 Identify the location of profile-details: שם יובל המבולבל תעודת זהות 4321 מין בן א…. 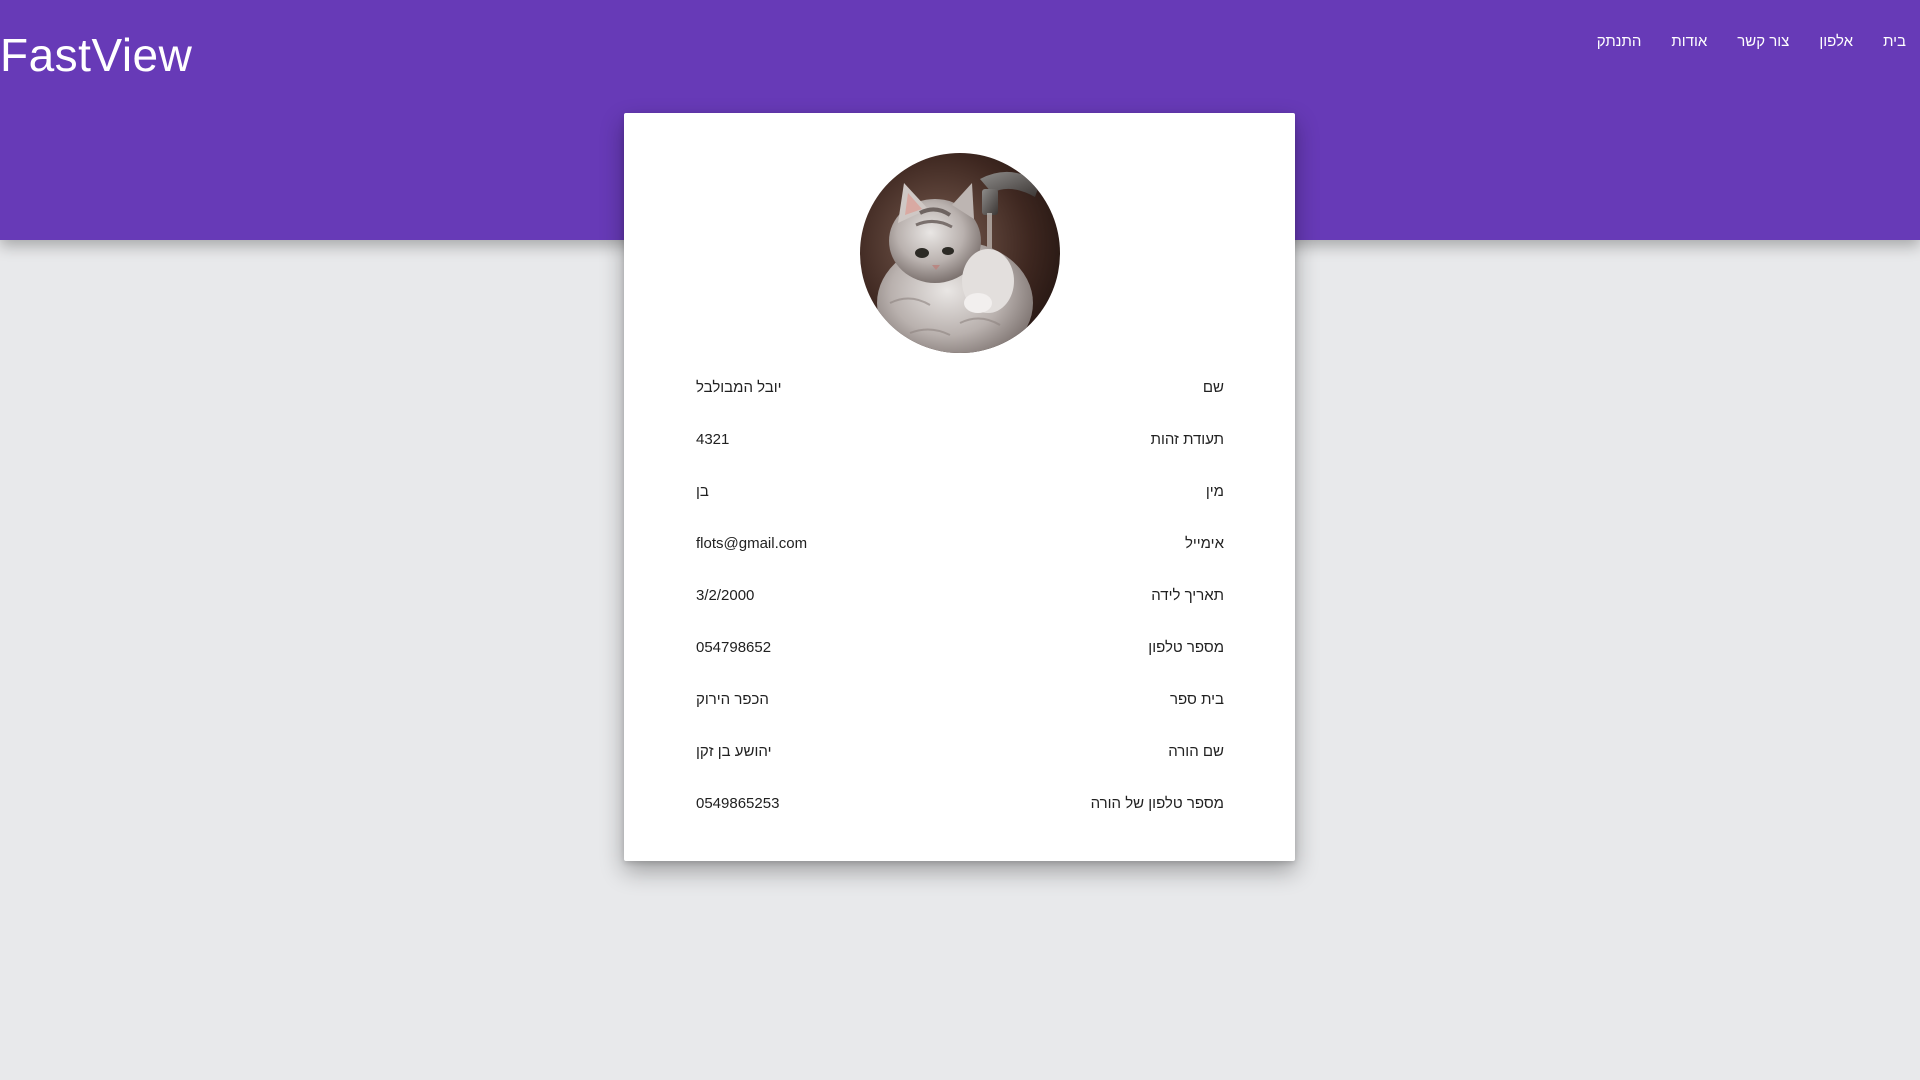
(960, 595).